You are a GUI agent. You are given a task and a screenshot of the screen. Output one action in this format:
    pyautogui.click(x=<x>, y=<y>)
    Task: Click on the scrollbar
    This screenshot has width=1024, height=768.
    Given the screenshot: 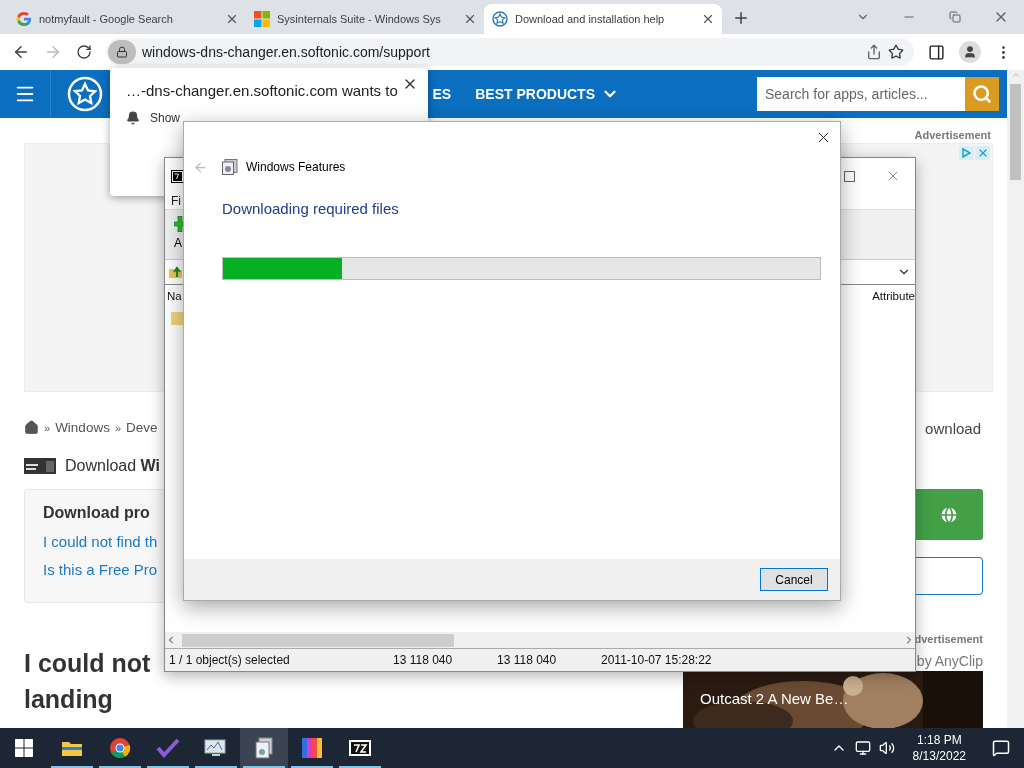 What is the action you would take?
    pyautogui.click(x=1015, y=399)
    